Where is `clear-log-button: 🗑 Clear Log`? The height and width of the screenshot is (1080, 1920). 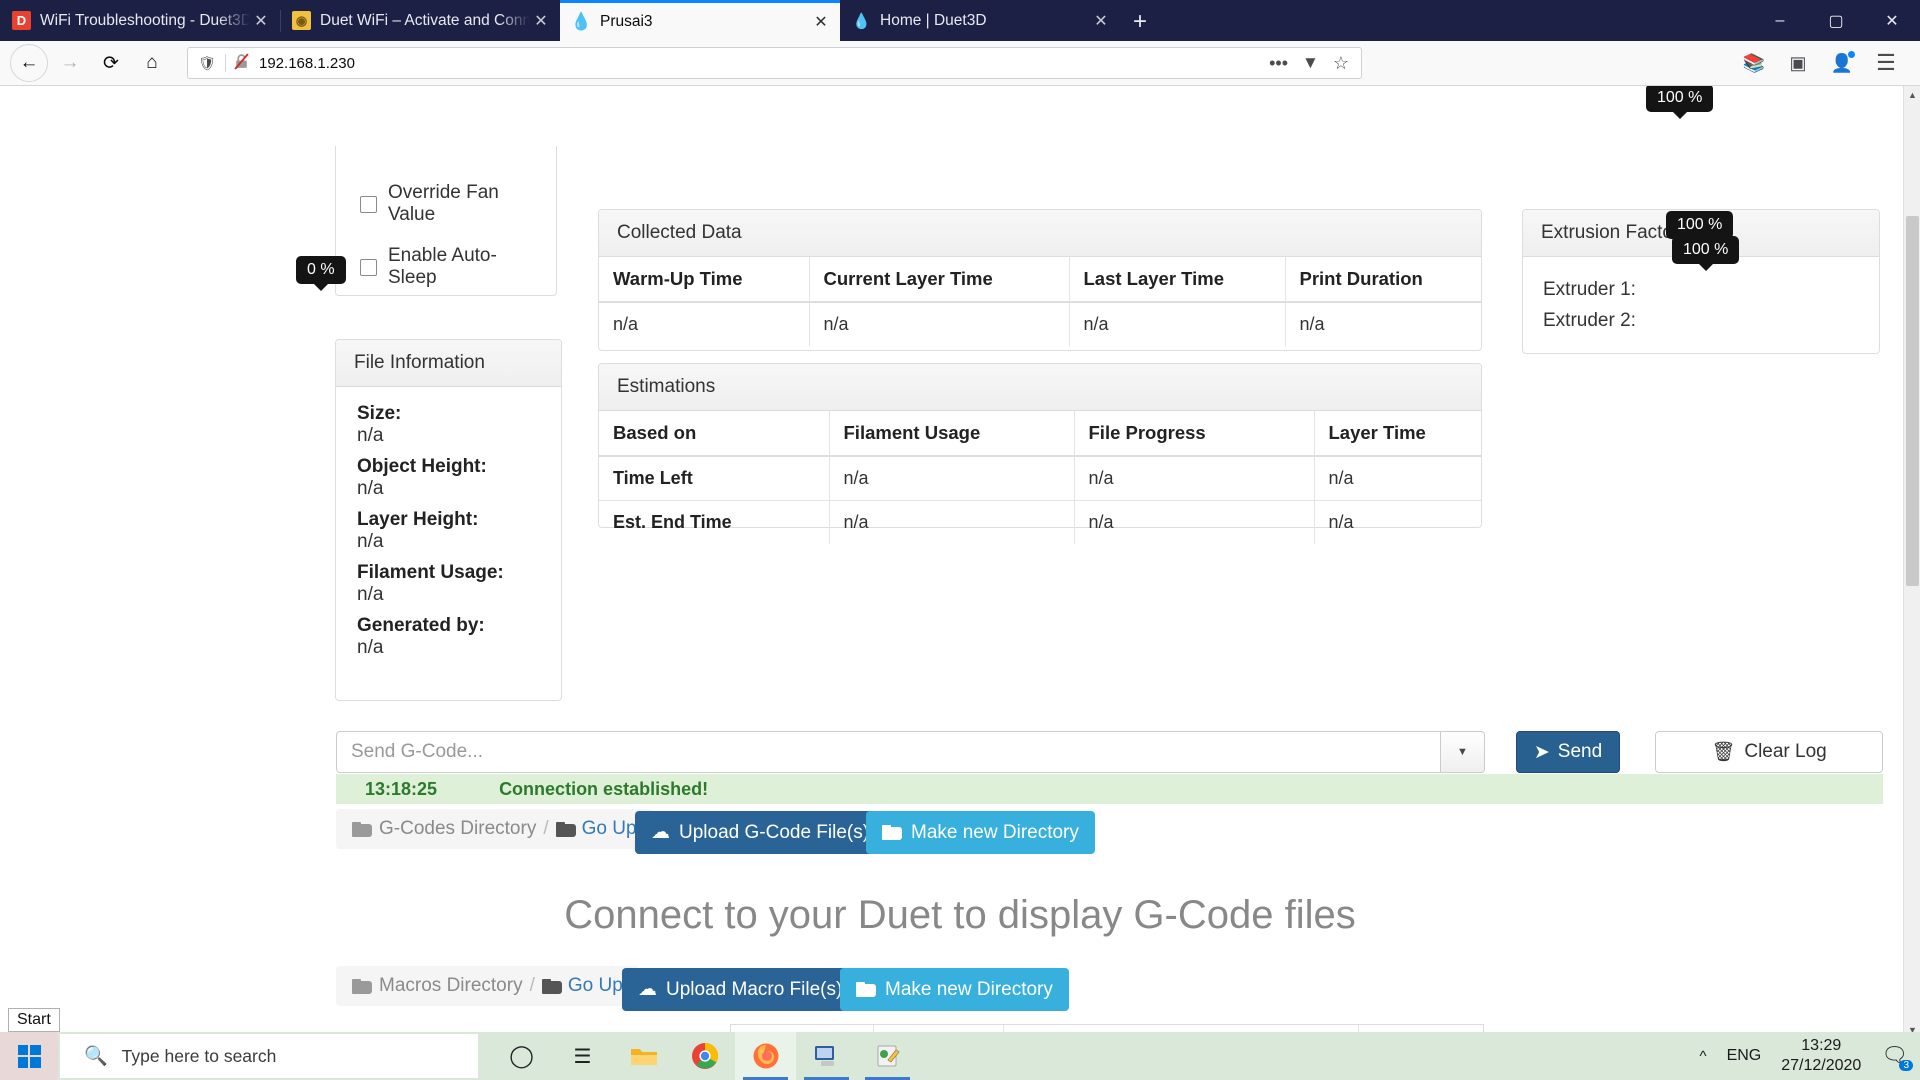
clear-log-button: 🗑 Clear Log is located at coordinates (1769, 752).